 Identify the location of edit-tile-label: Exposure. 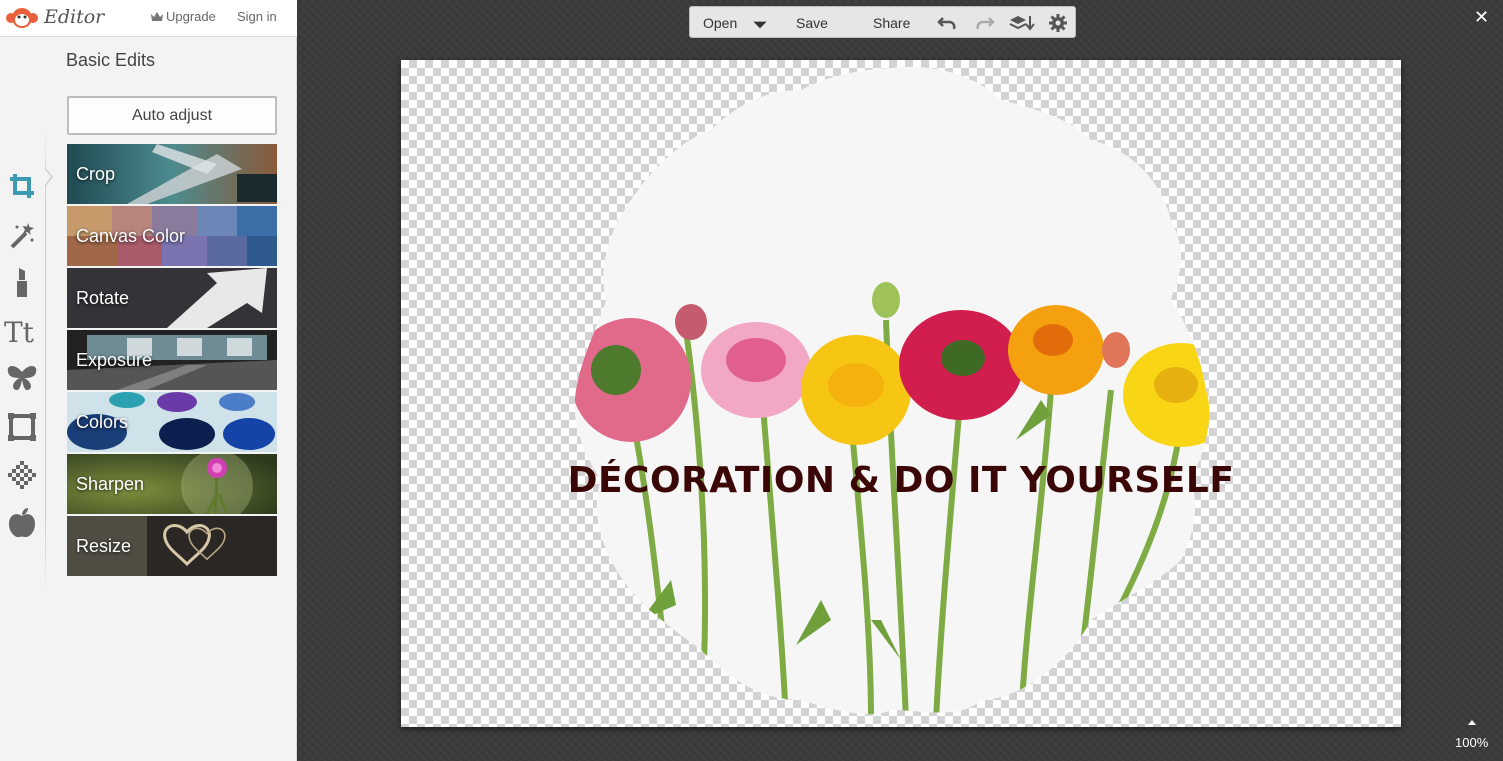
(114, 360).